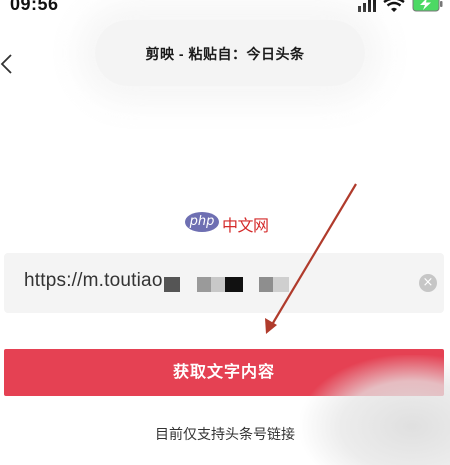 This screenshot has height=465, width=450. I want to click on battery-charging-icon, so click(427, 6).